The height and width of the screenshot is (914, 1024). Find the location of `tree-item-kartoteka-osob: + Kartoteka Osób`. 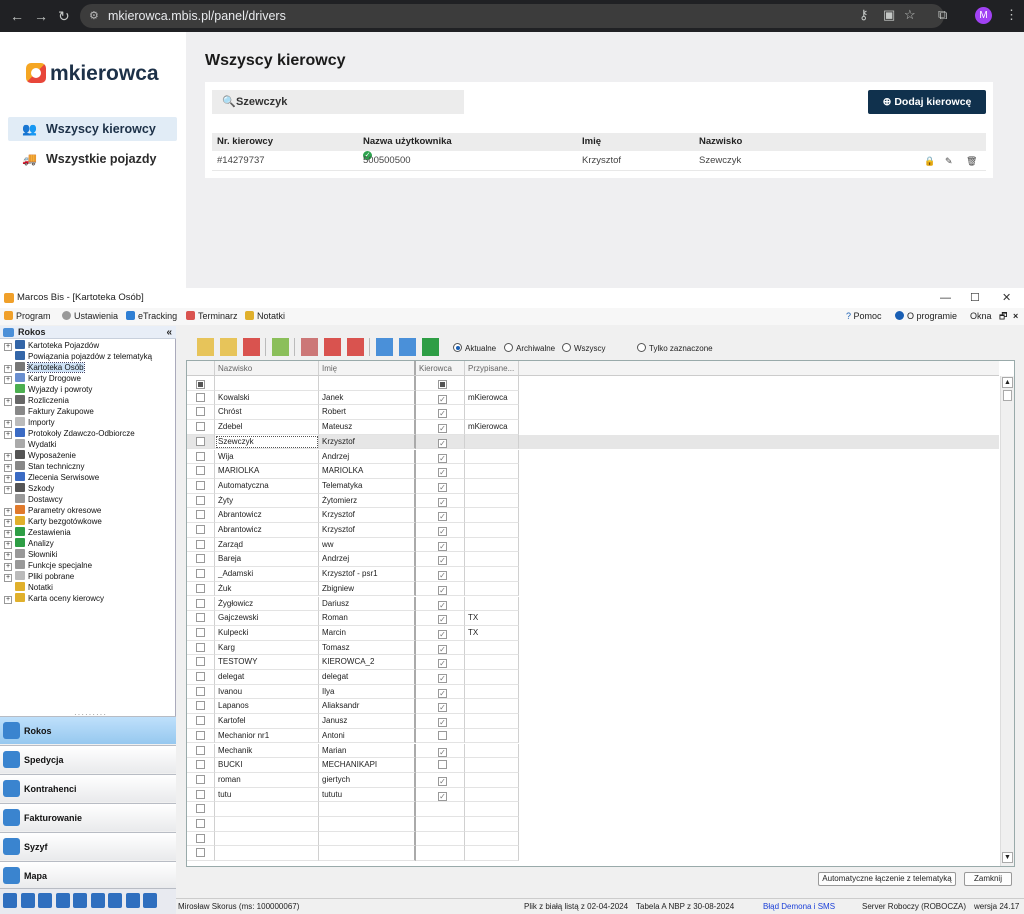

tree-item-kartoteka-osob: + Kartoteka Osób is located at coordinates (44, 367).